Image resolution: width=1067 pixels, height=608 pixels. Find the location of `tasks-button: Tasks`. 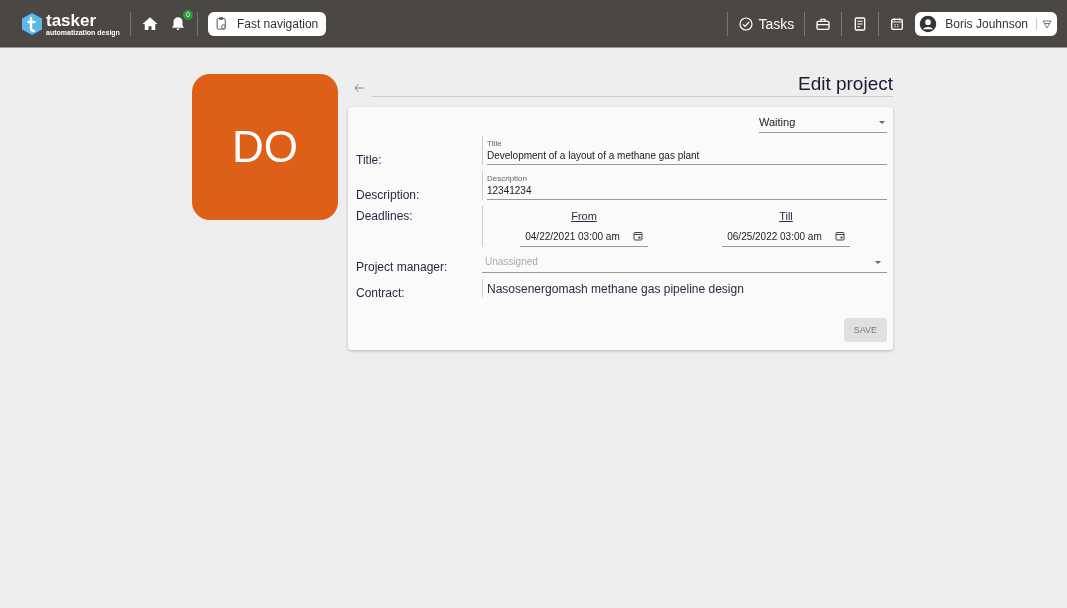

tasks-button: Tasks is located at coordinates (766, 23).